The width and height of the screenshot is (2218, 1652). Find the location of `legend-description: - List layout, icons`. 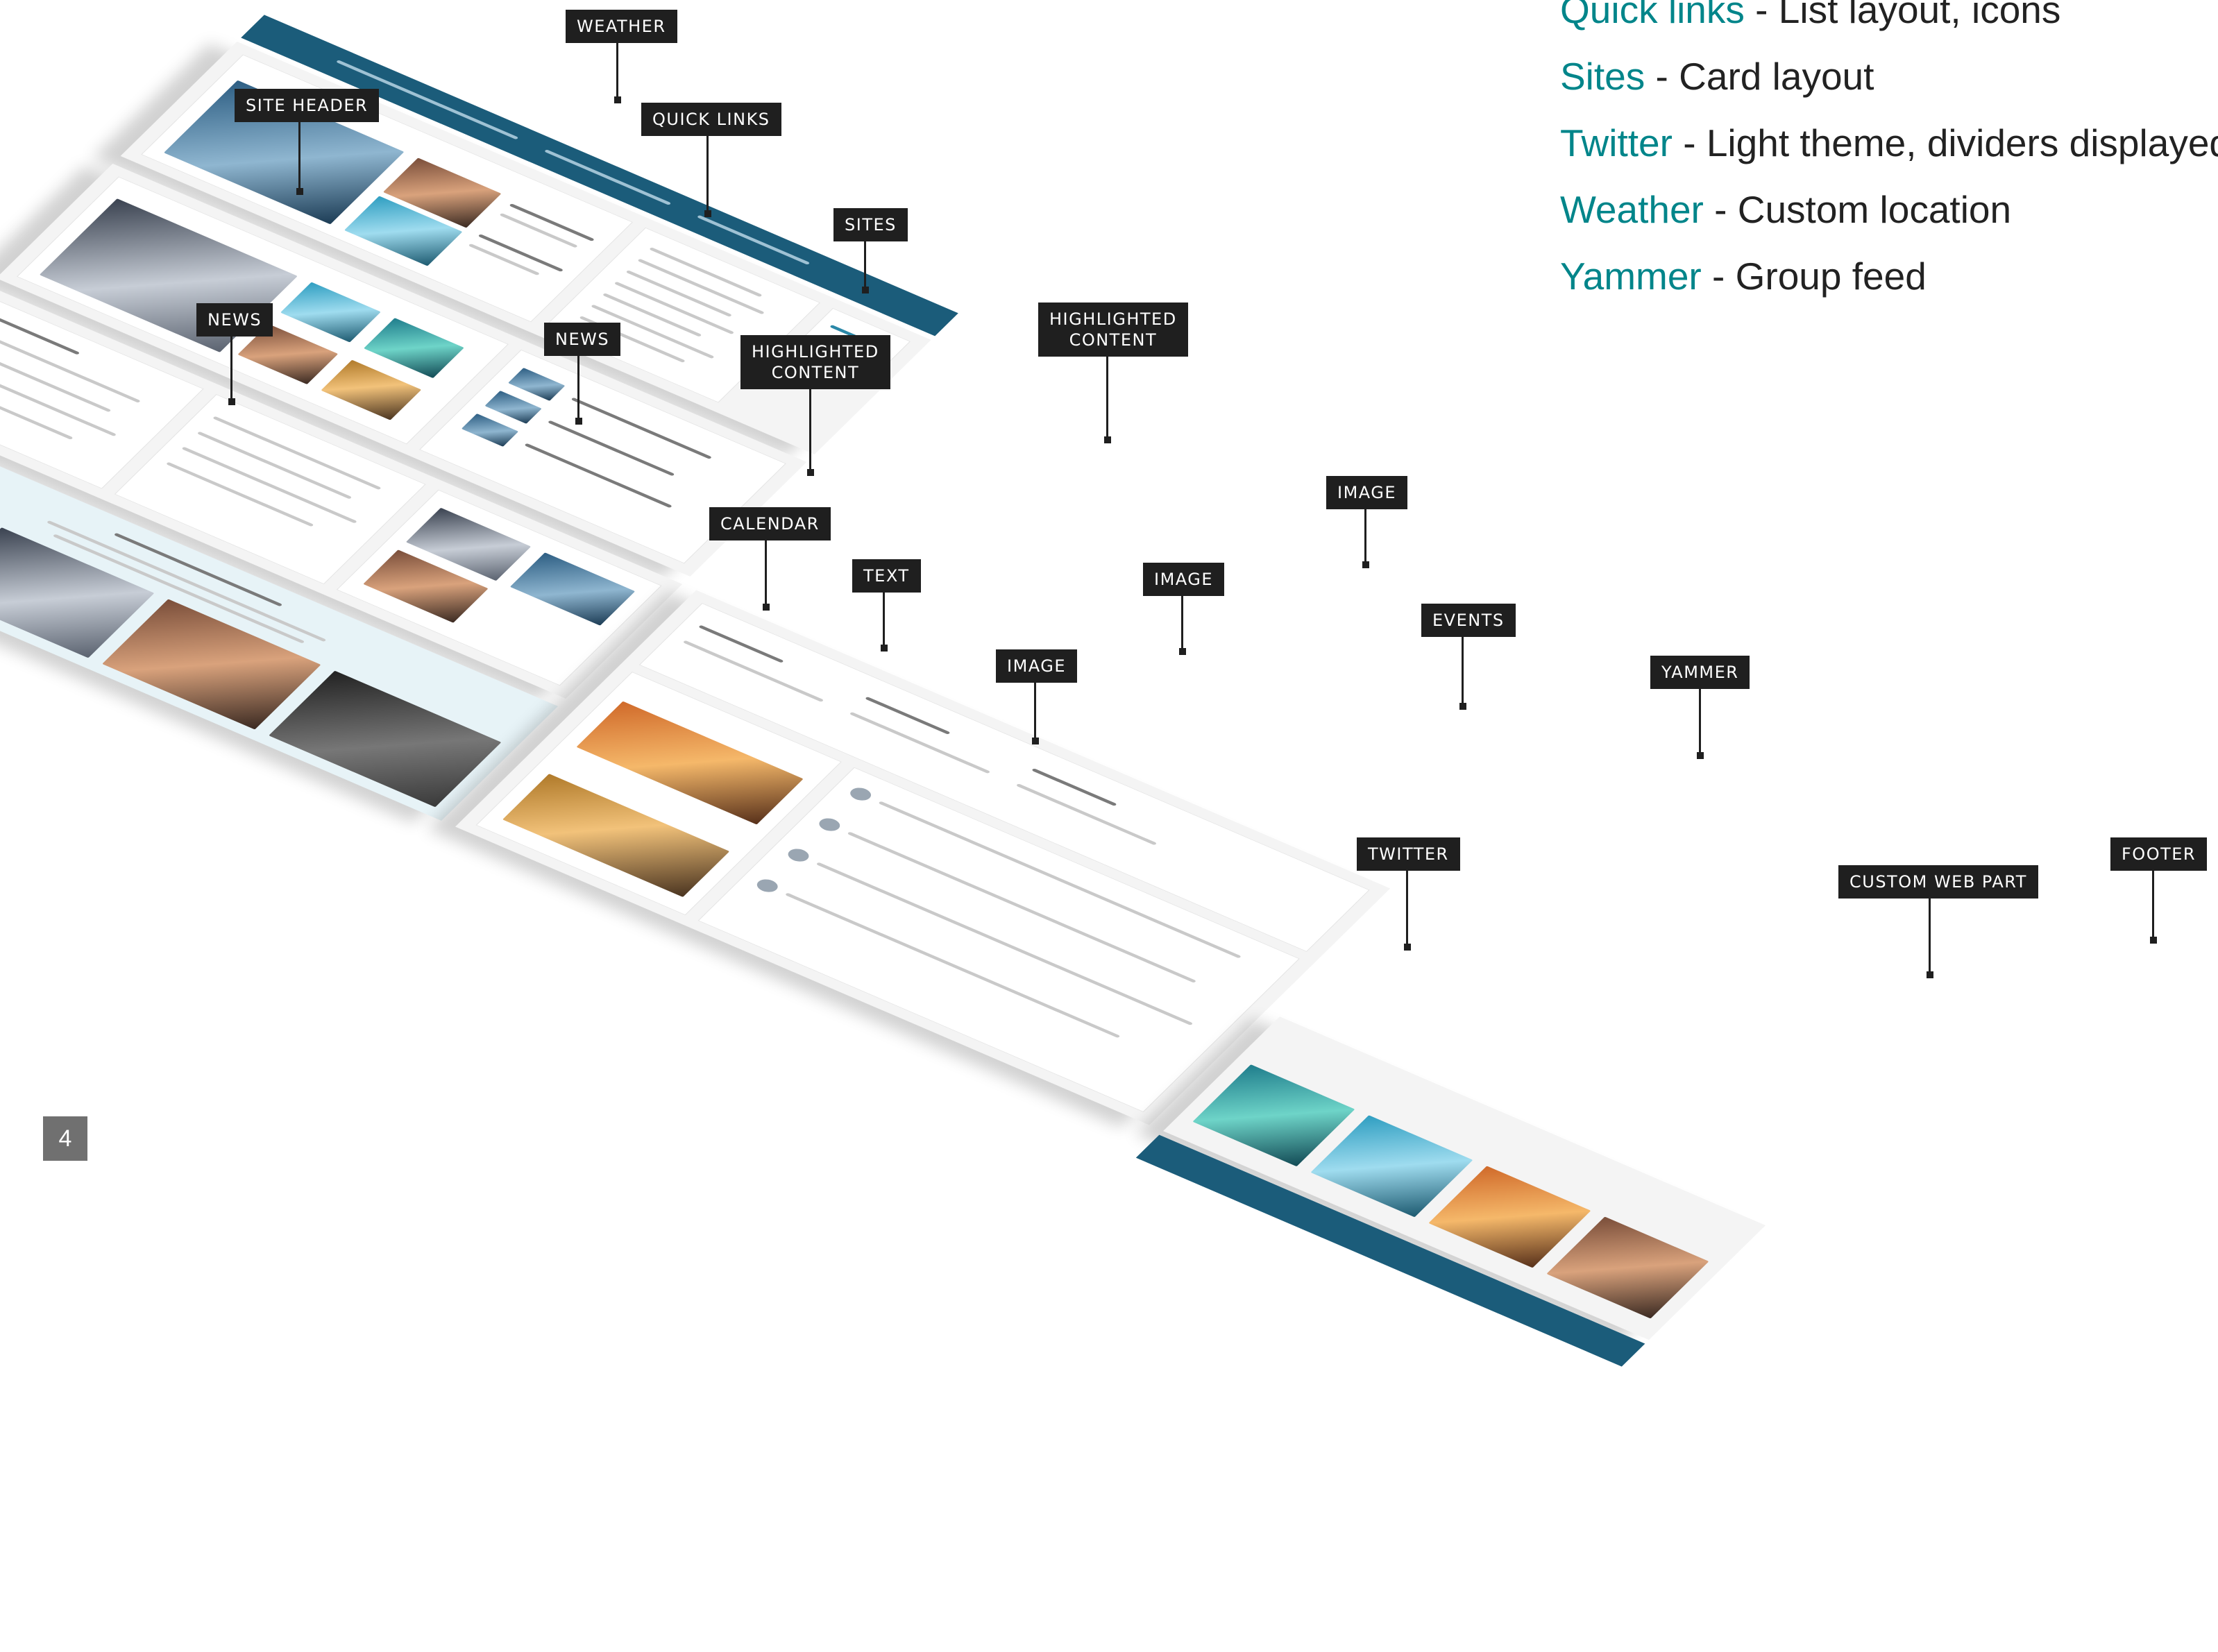

legend-description: - List layout, icons is located at coordinates (1903, 16).